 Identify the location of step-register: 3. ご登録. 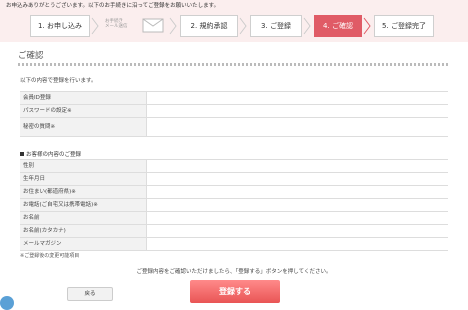
(276, 26).